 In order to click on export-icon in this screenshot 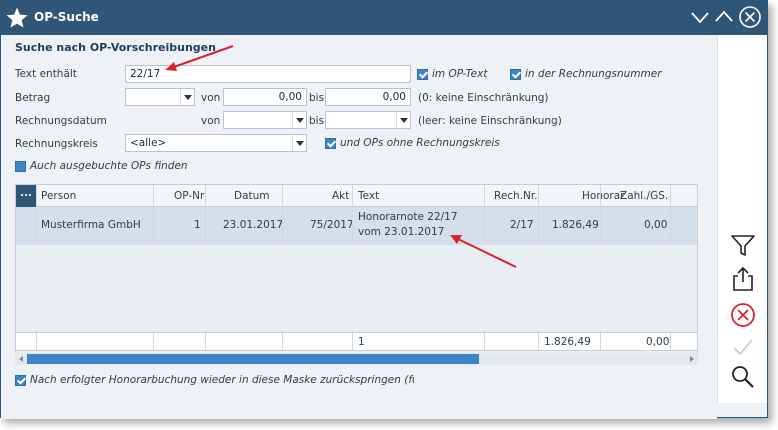, I will do `click(743, 279)`.